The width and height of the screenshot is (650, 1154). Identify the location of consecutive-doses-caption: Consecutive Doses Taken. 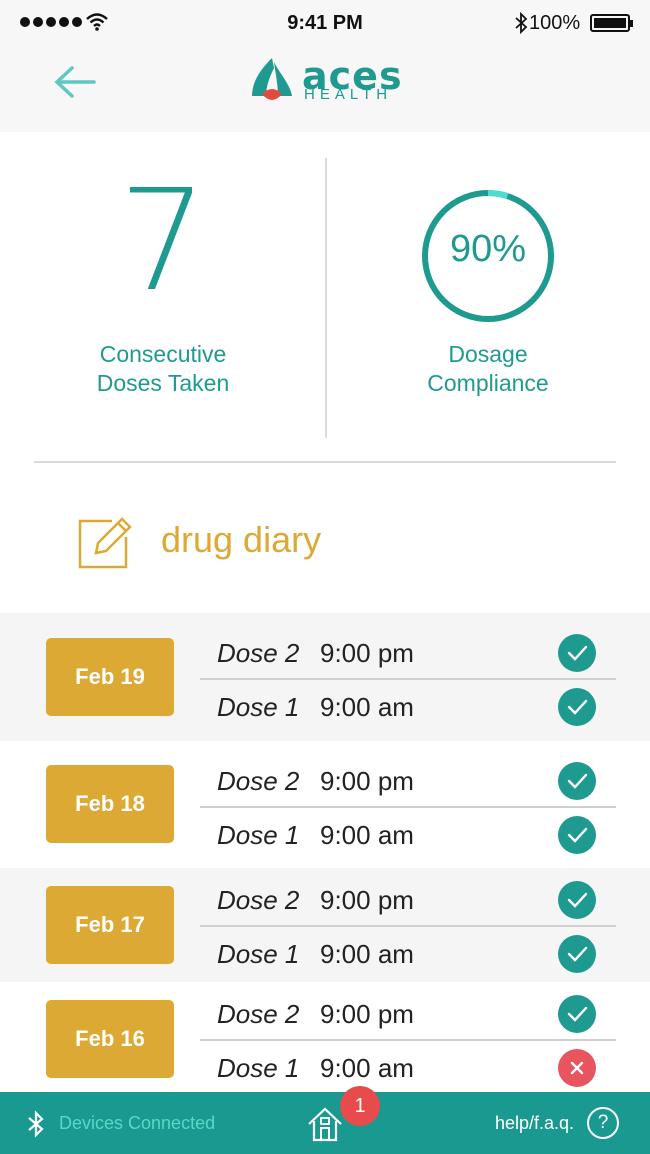
(163, 369).